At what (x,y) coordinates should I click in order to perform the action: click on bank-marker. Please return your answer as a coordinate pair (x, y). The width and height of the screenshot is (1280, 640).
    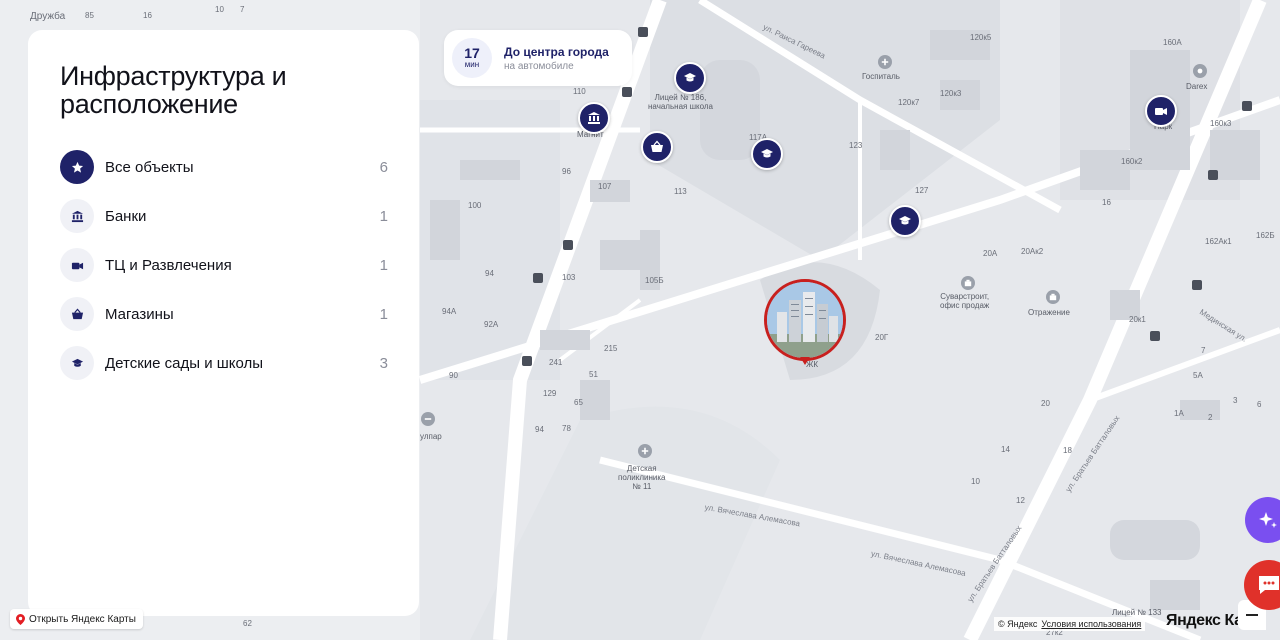
    Looking at the image, I should click on (594, 118).